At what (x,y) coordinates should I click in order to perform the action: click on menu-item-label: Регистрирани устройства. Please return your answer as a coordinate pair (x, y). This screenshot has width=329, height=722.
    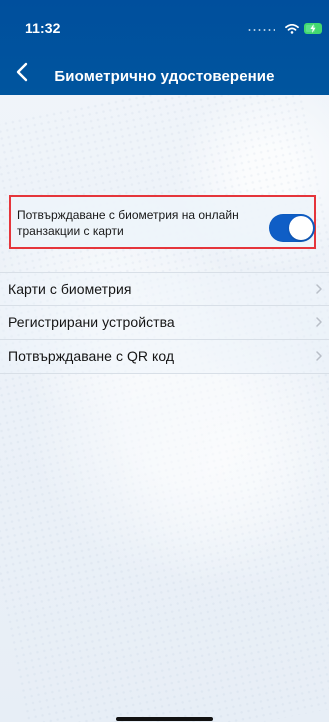
    Looking at the image, I should click on (91, 322).